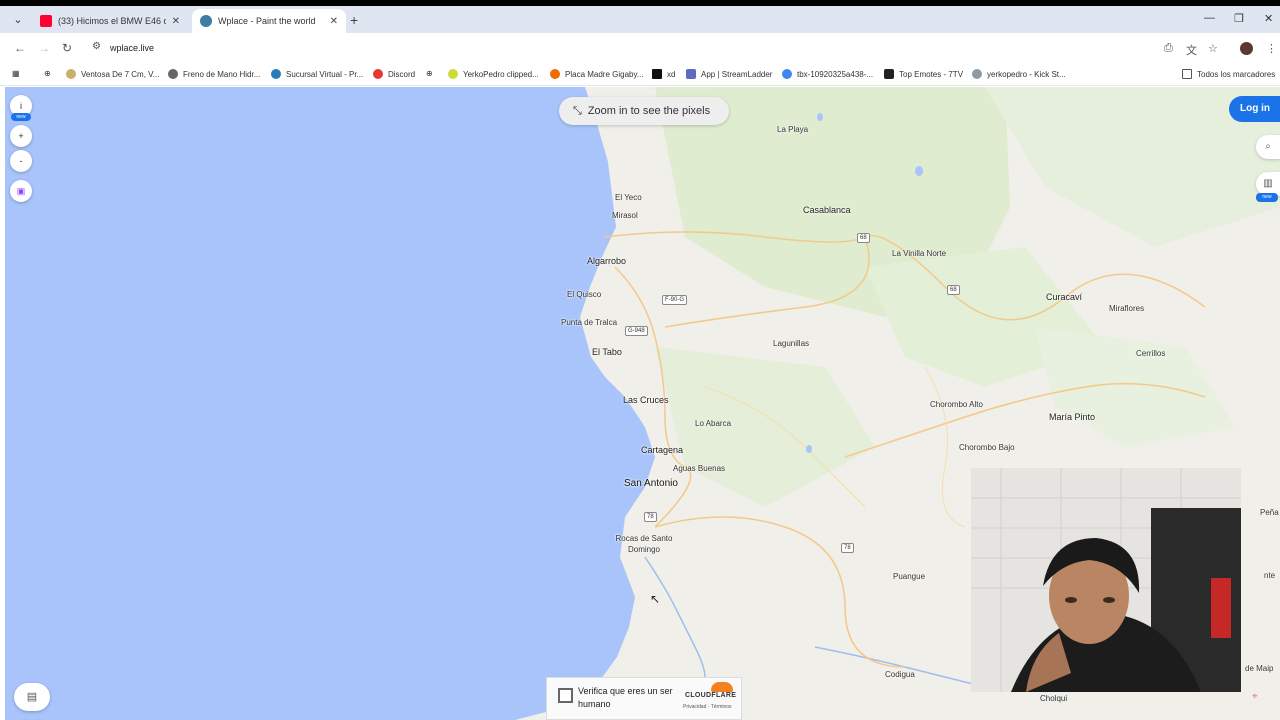 The height and width of the screenshot is (720, 1280). I want to click on twitch-icon: ▣, so click(21, 191).